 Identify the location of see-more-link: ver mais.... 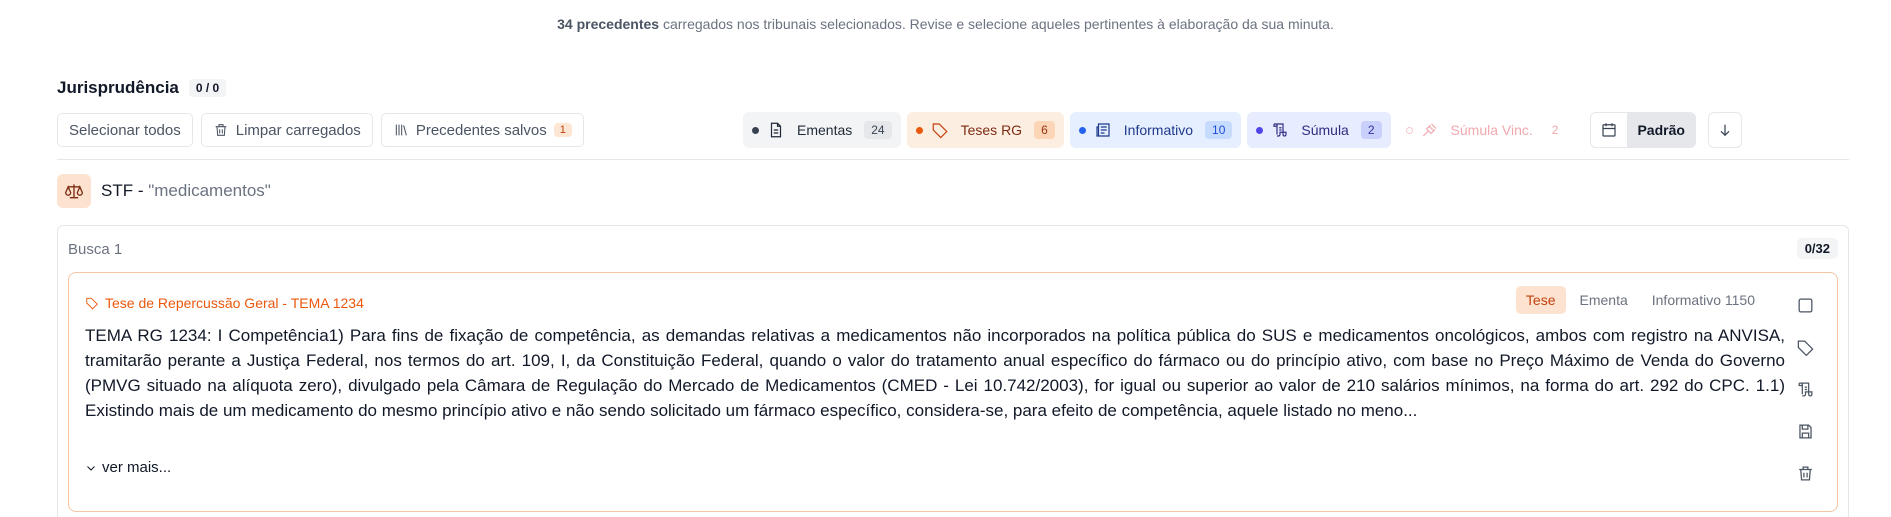
(128, 467).